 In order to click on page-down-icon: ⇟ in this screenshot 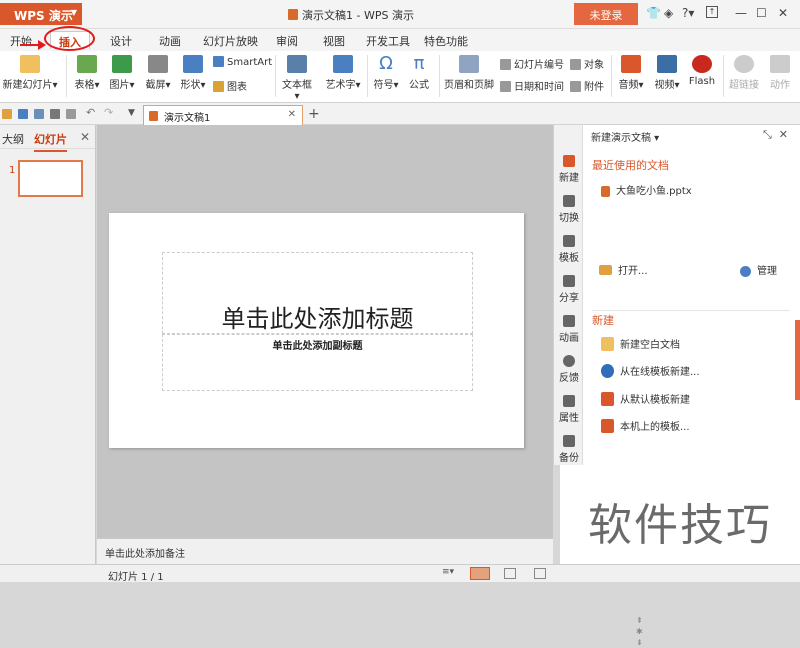, I will do `click(641, 642)`.